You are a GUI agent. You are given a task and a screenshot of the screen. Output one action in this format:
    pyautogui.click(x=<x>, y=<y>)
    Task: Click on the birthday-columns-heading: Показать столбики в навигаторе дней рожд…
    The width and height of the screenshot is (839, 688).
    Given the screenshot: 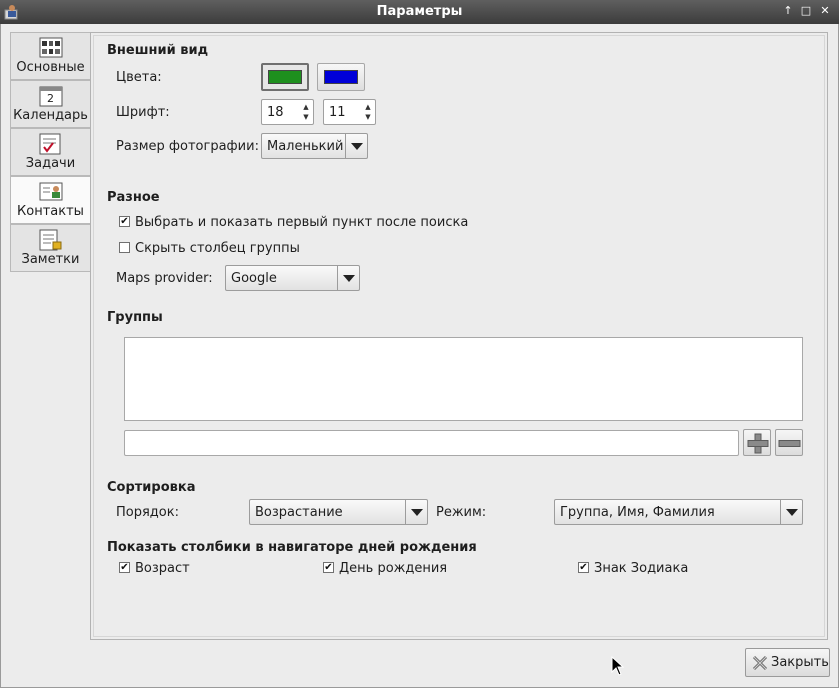 What is the action you would take?
    pyautogui.click(x=292, y=547)
    